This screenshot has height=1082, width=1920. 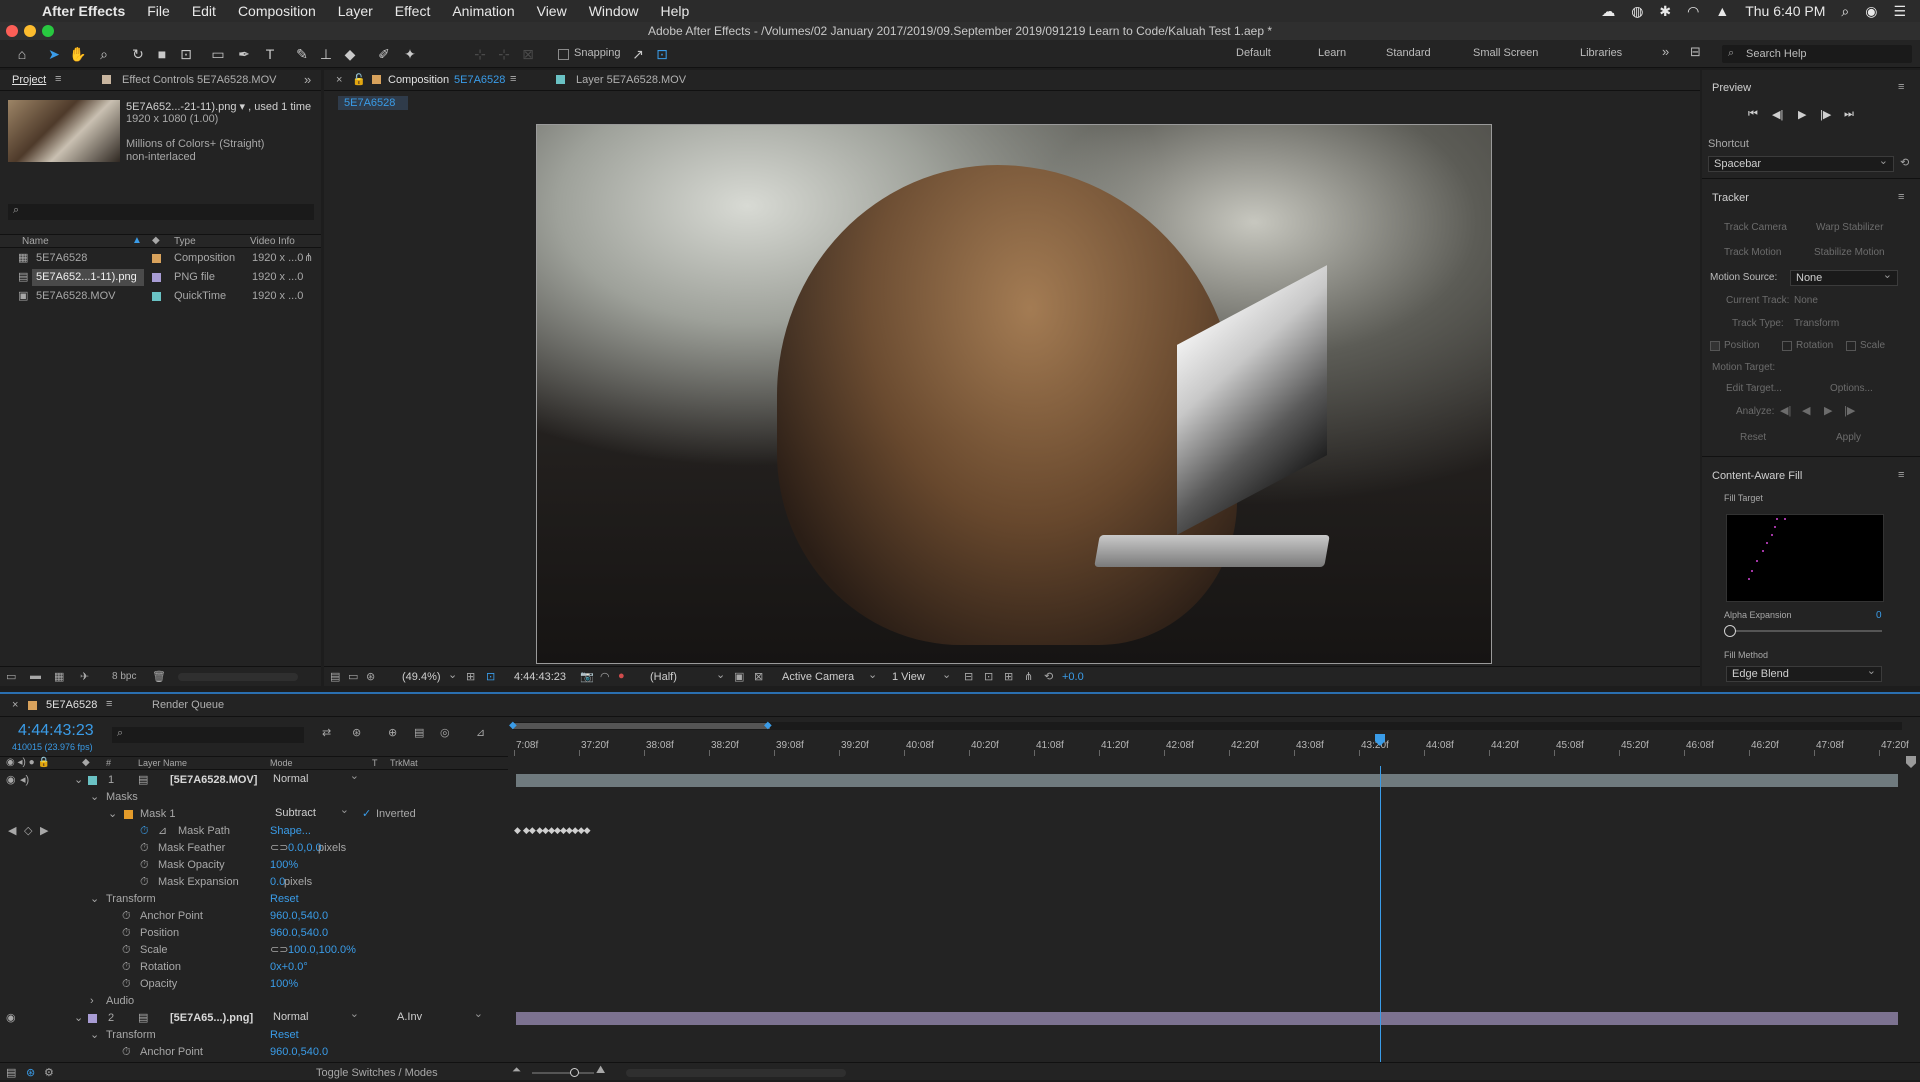 I want to click on menu-edit: Edit, so click(x=204, y=11).